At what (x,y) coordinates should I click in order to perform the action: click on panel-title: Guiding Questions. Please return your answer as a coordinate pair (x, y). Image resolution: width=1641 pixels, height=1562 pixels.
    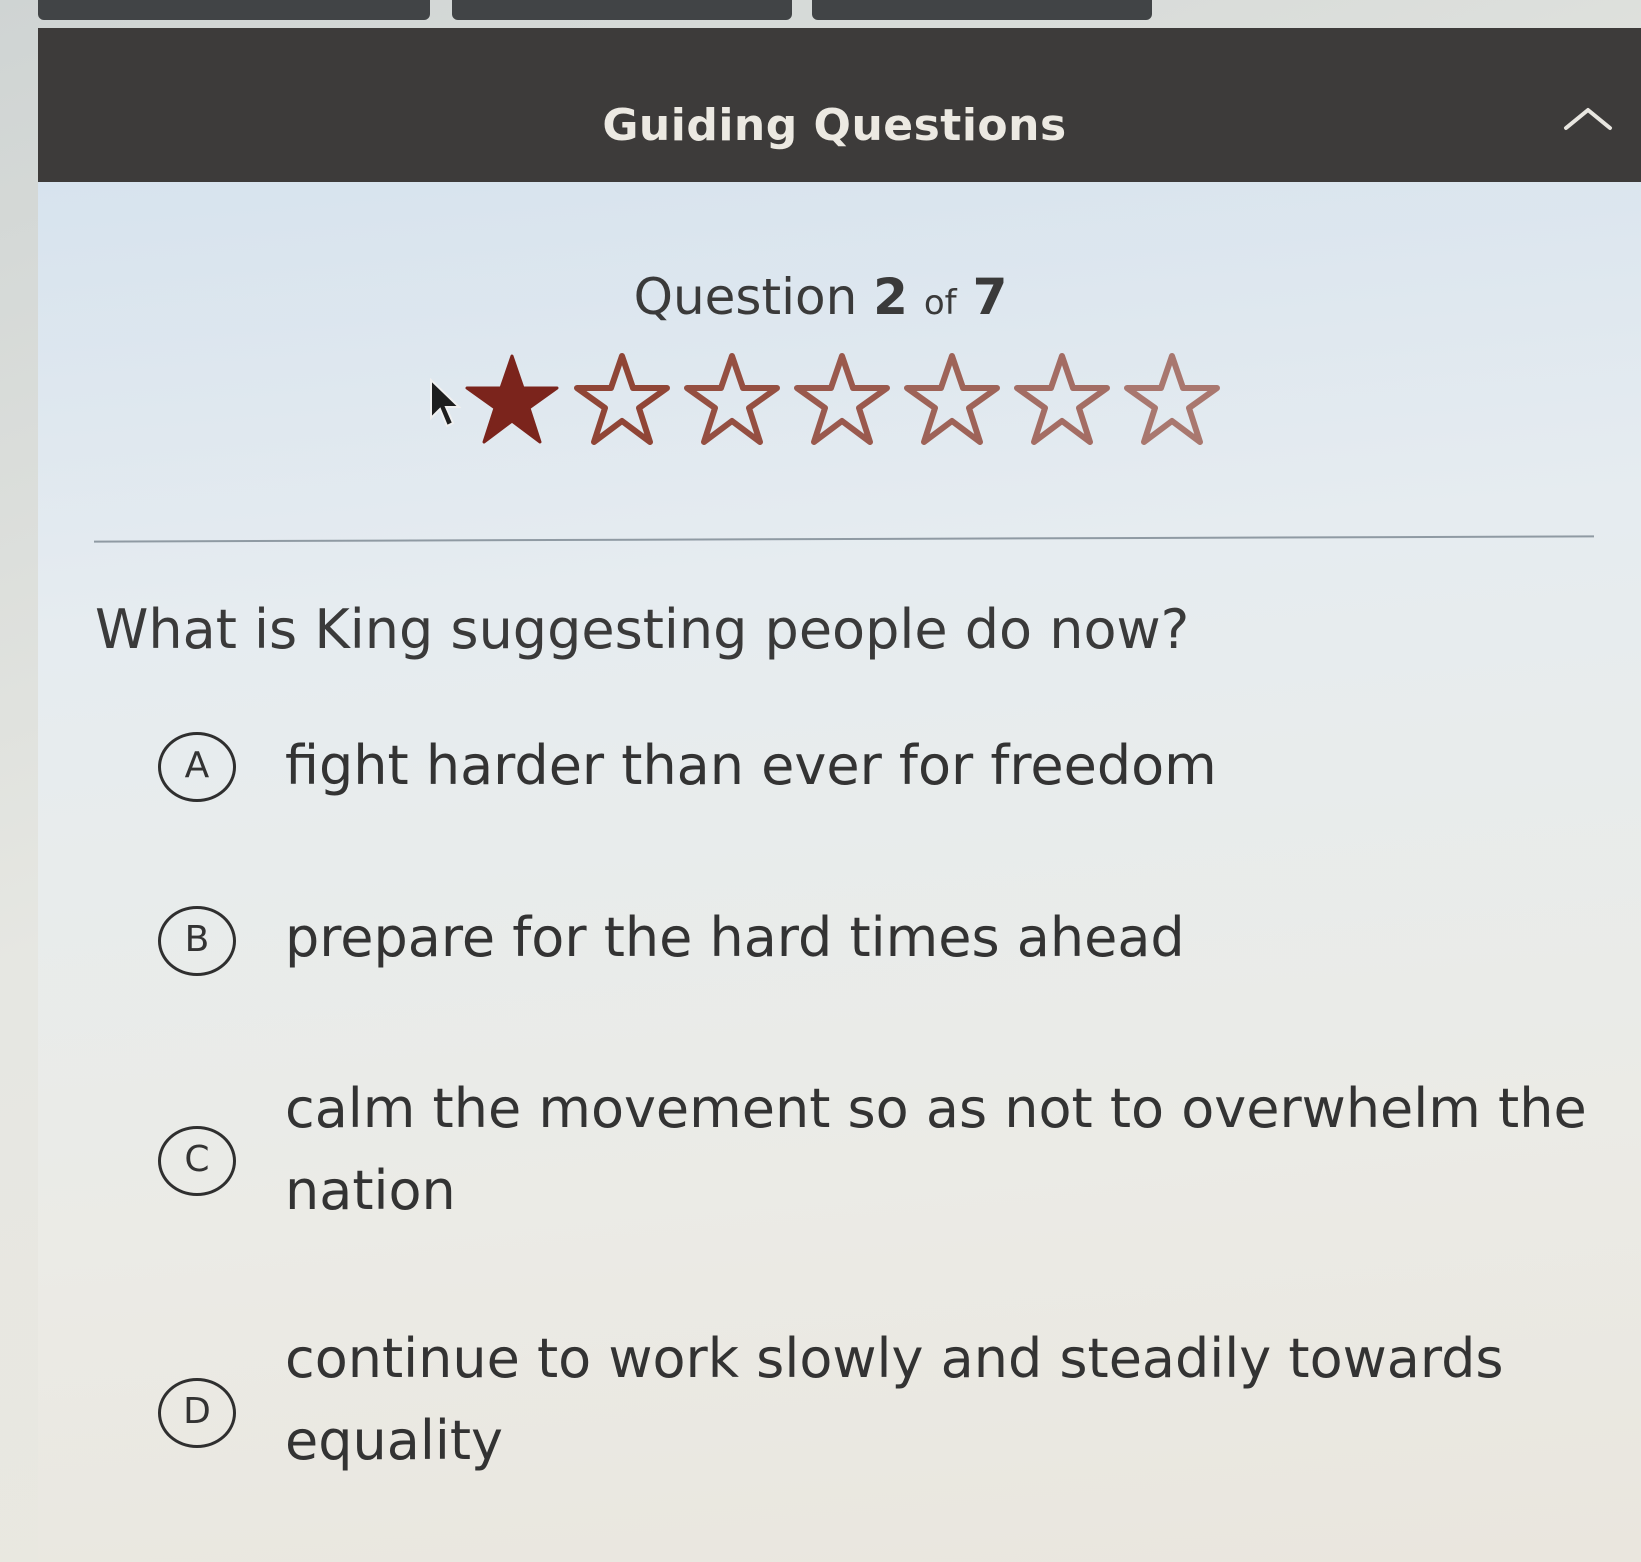
    Looking at the image, I should click on (834, 125).